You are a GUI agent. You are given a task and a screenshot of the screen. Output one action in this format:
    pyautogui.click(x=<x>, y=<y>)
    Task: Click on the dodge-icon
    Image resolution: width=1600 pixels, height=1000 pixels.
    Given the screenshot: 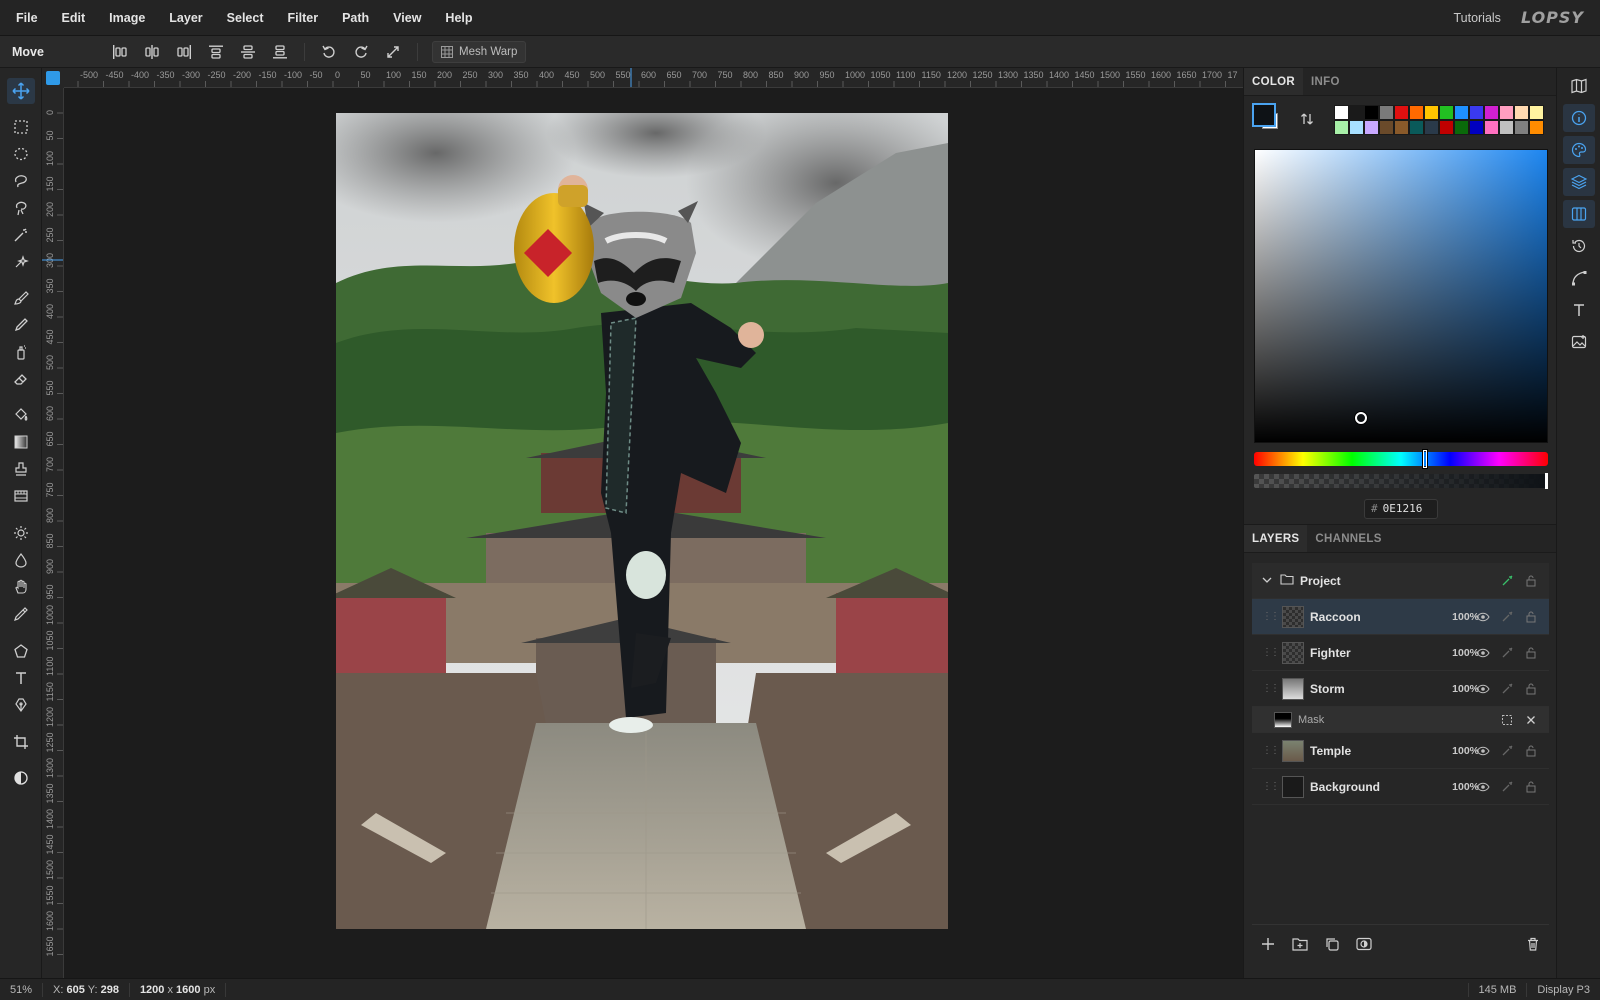 What is the action you would take?
    pyautogui.click(x=21, y=533)
    